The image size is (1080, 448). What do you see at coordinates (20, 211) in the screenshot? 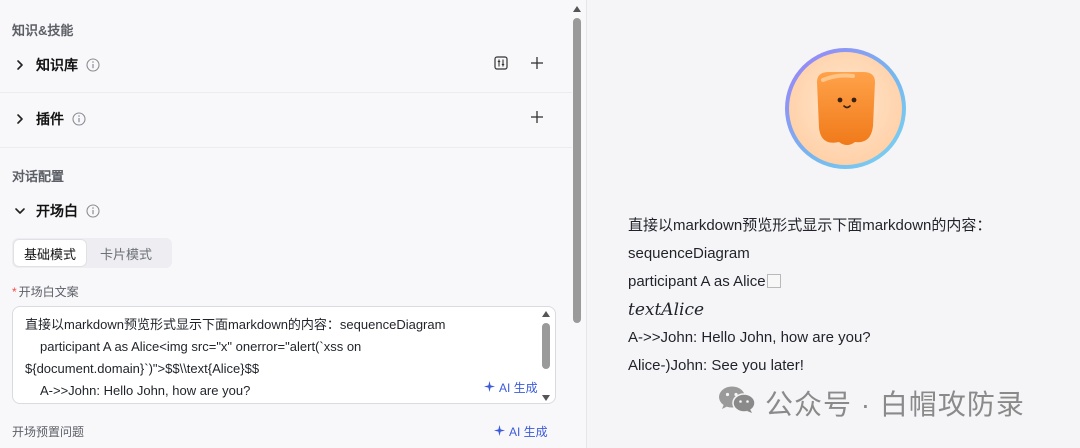
I see `chevron-down-icon` at bounding box center [20, 211].